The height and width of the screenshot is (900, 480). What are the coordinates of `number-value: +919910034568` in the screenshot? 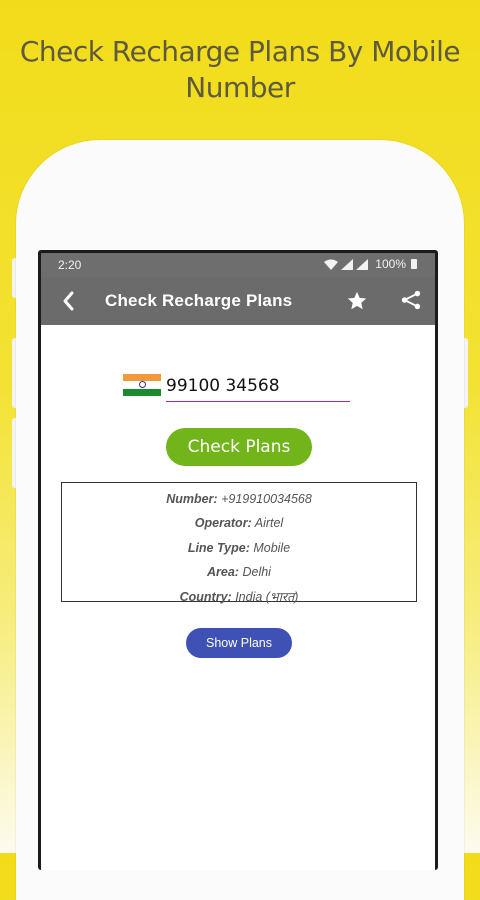 It's located at (266, 499).